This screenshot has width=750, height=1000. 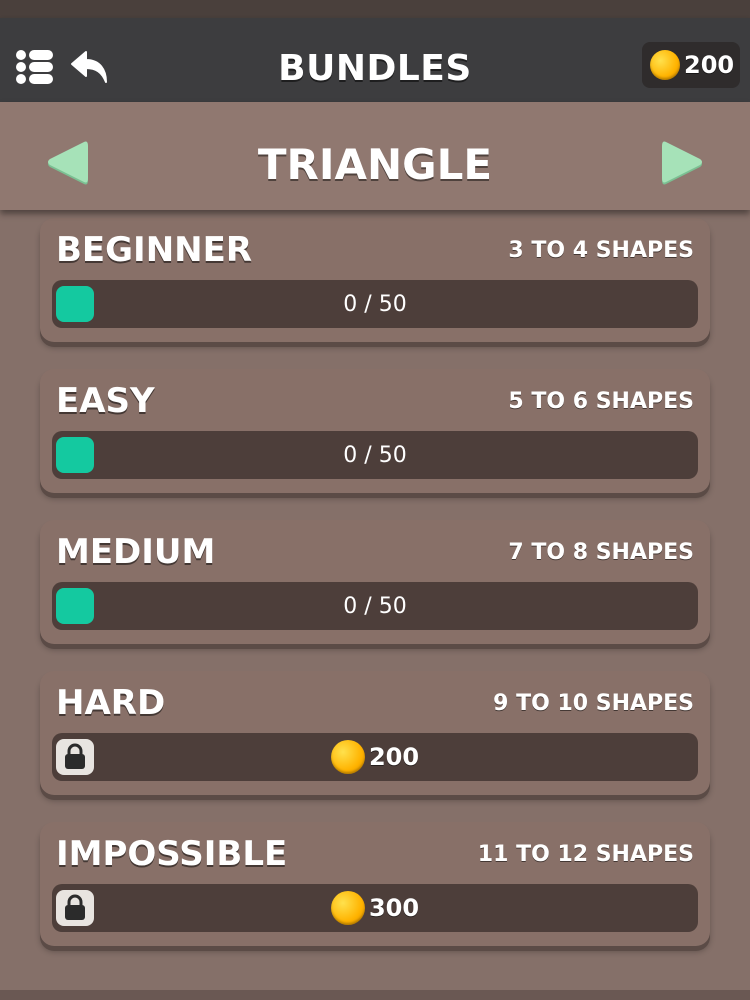 I want to click on category-title: TRIANGLE, so click(x=375, y=164).